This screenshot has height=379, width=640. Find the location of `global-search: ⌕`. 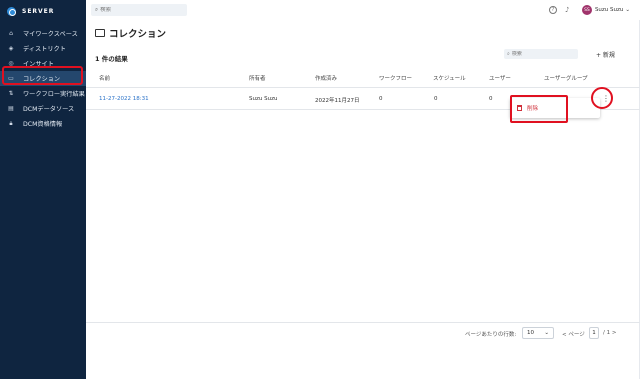

global-search: ⌕ is located at coordinates (139, 10).